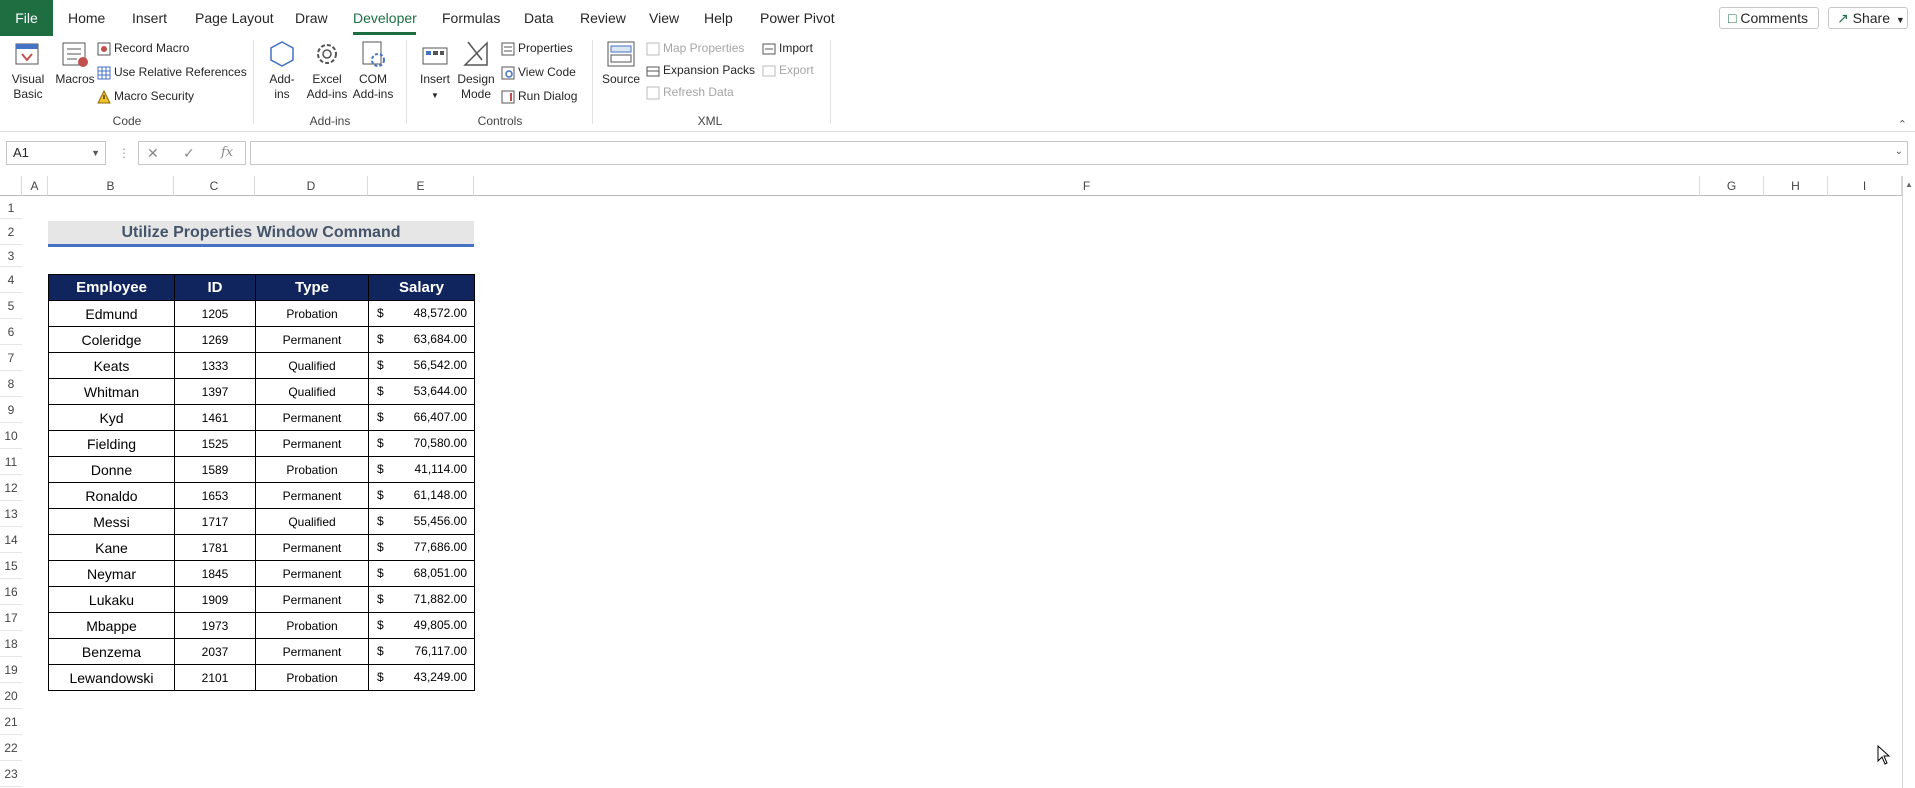 The height and width of the screenshot is (788, 1915). What do you see at coordinates (1769, 18) in the screenshot?
I see `comments-button: □ Comments` at bounding box center [1769, 18].